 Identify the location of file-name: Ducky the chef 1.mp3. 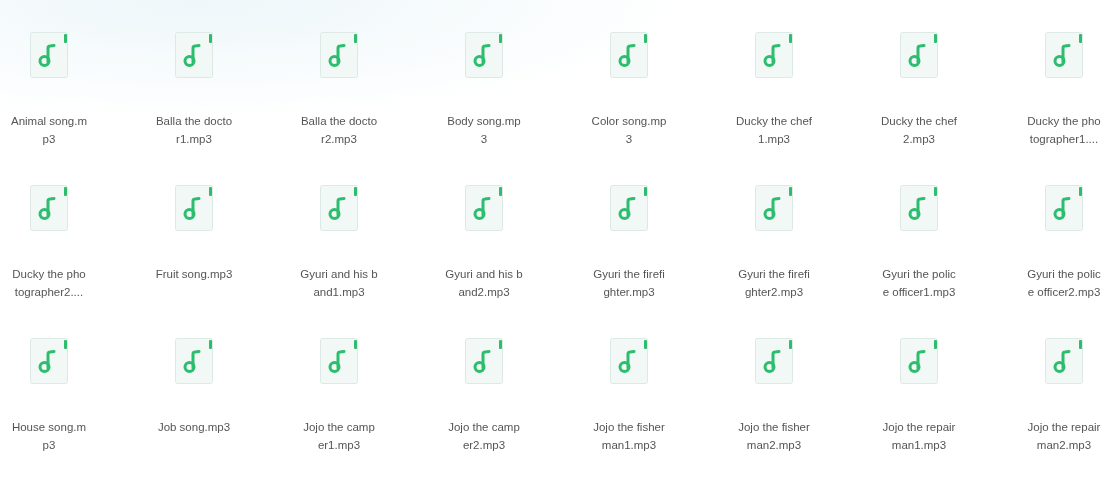
(774, 130).